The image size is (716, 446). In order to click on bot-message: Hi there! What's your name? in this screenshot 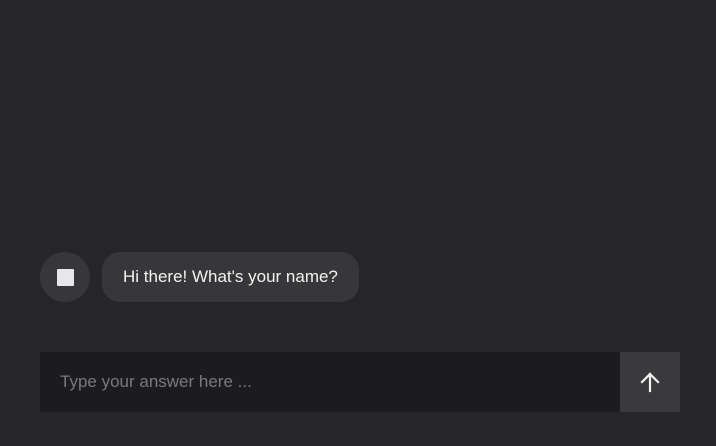, I will do `click(360, 277)`.